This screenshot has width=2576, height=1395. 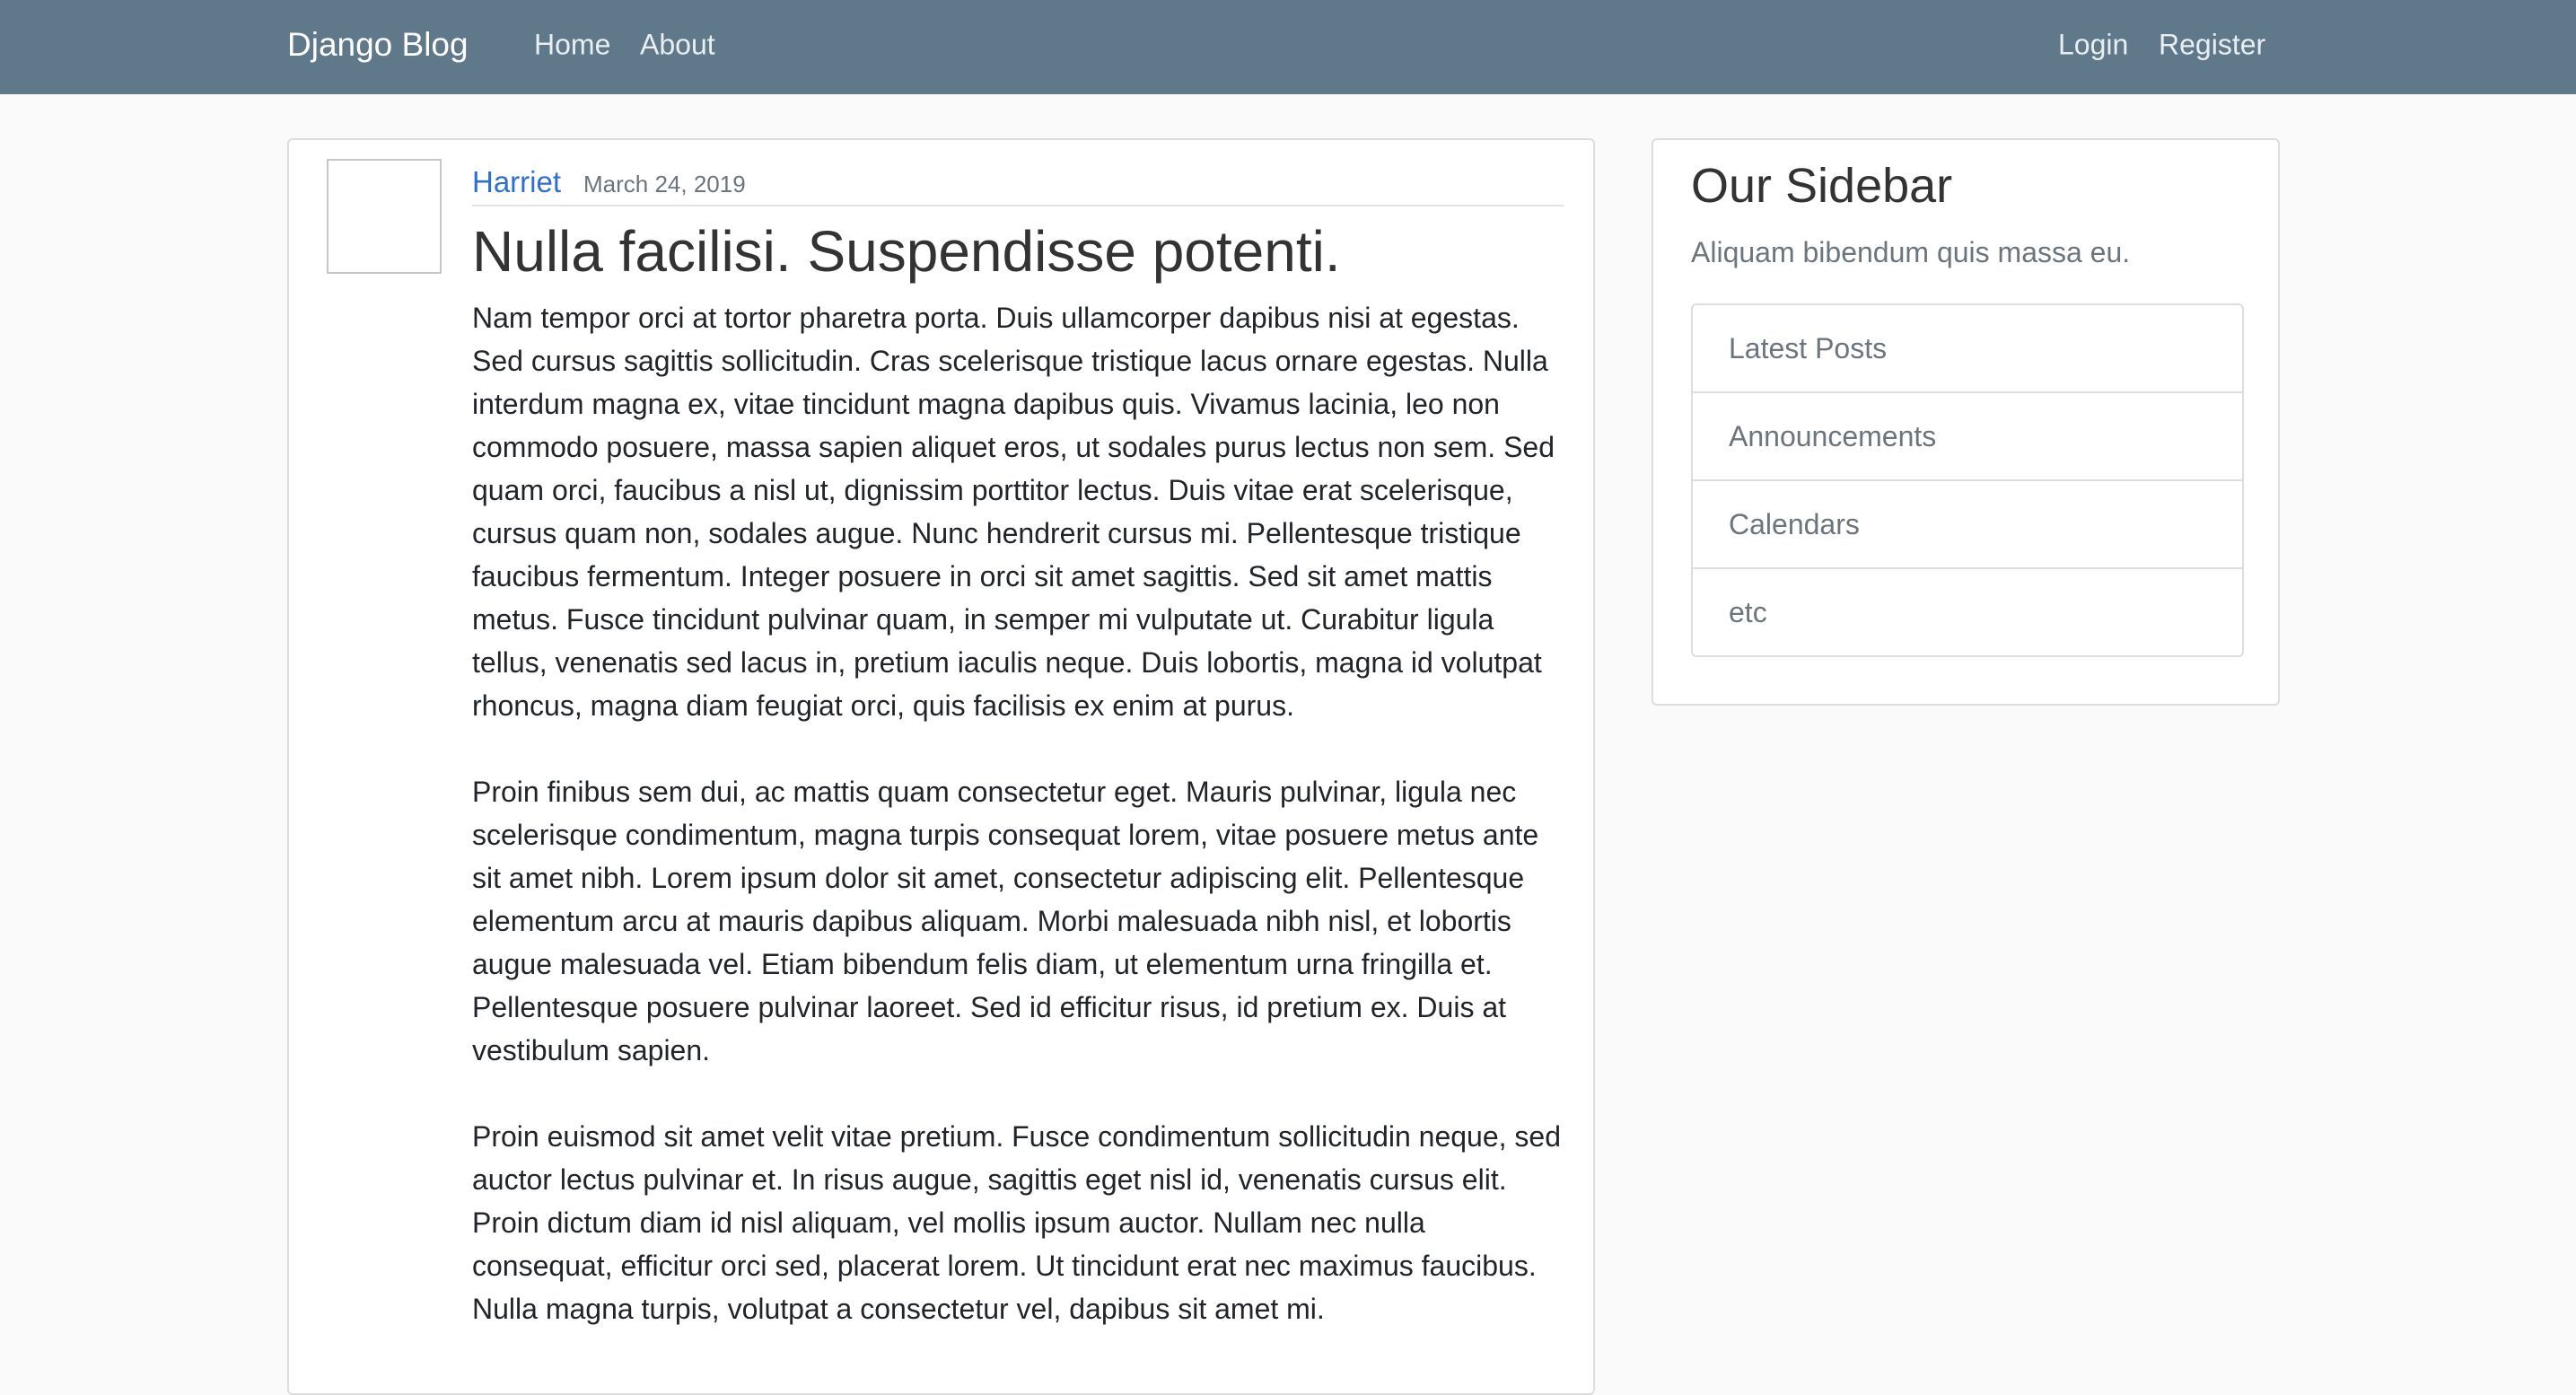 What do you see at coordinates (1967, 611) in the screenshot?
I see `sidebar-item-etc: etc` at bounding box center [1967, 611].